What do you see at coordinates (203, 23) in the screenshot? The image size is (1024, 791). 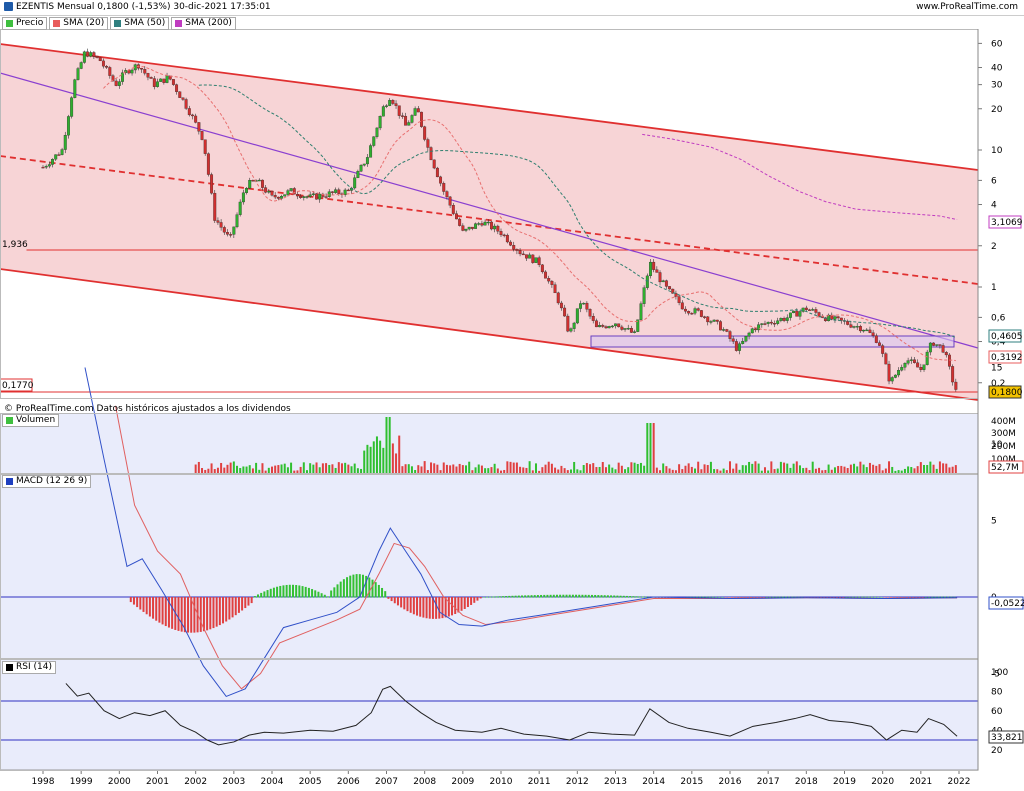 I see `legend-sma200: SMA (200)` at bounding box center [203, 23].